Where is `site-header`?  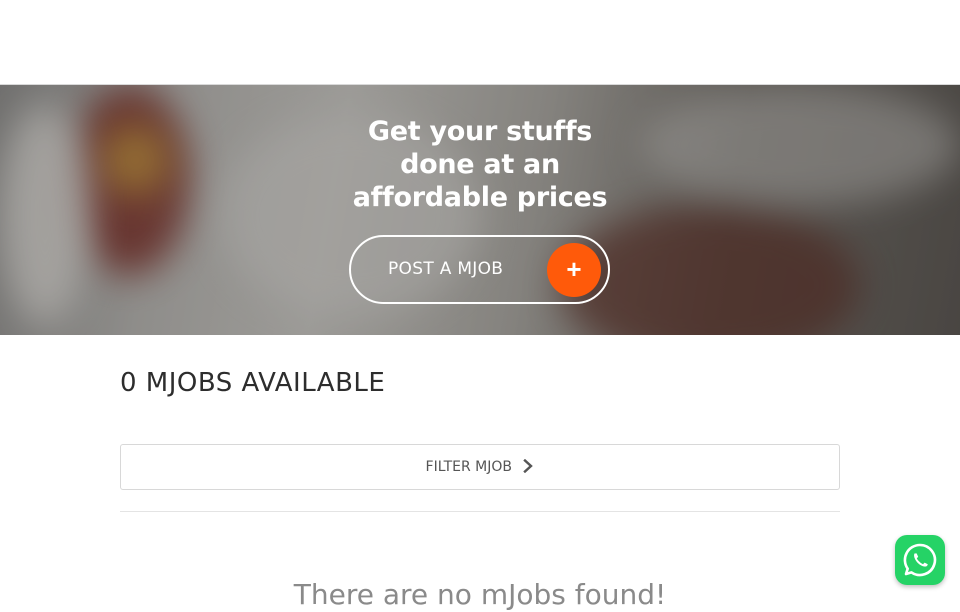
site-header is located at coordinates (480, 42).